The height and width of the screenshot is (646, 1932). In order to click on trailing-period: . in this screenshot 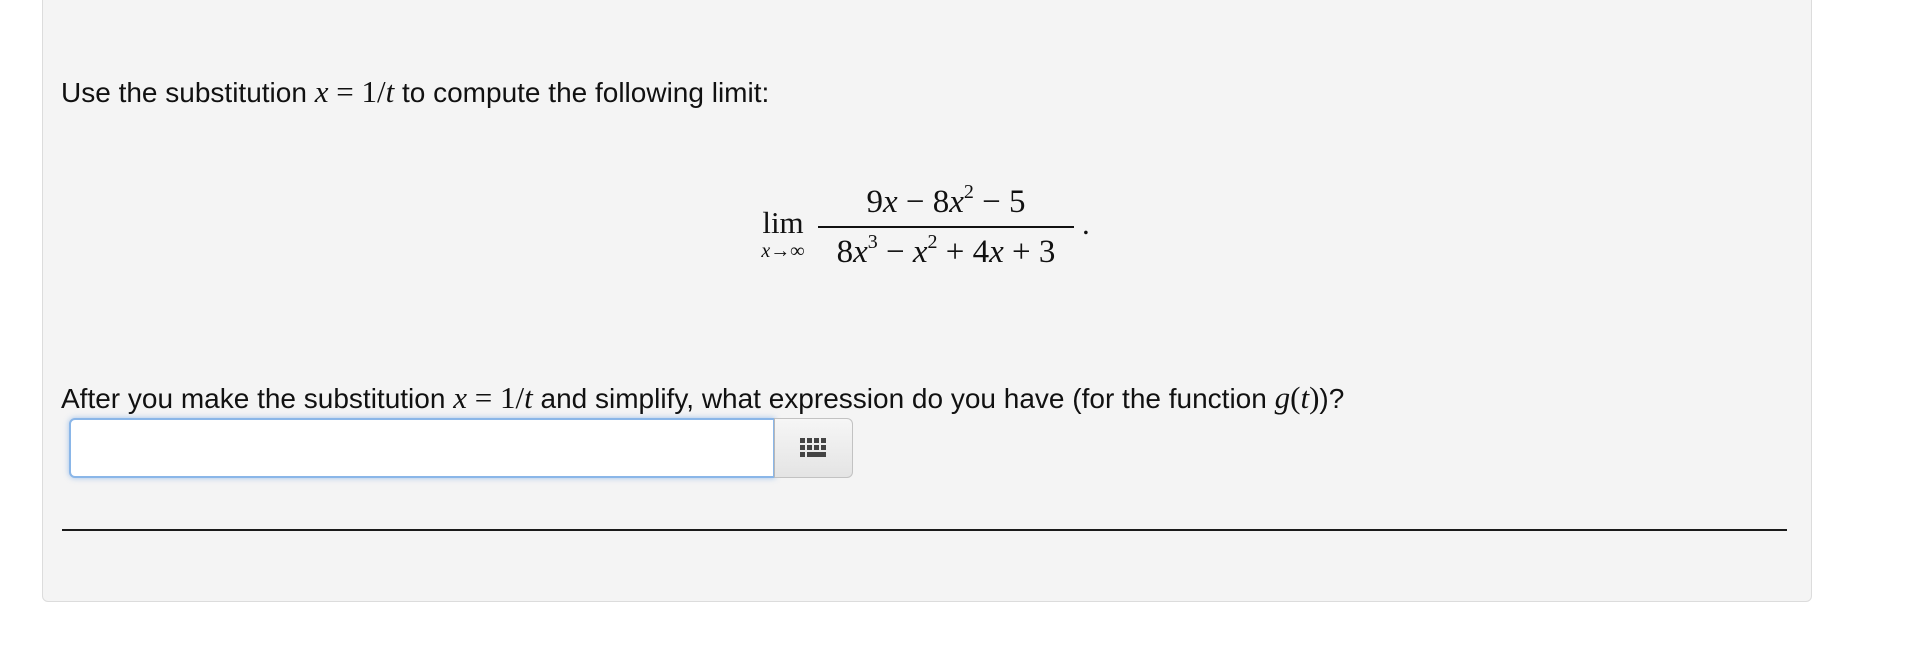, I will do `click(1086, 223)`.